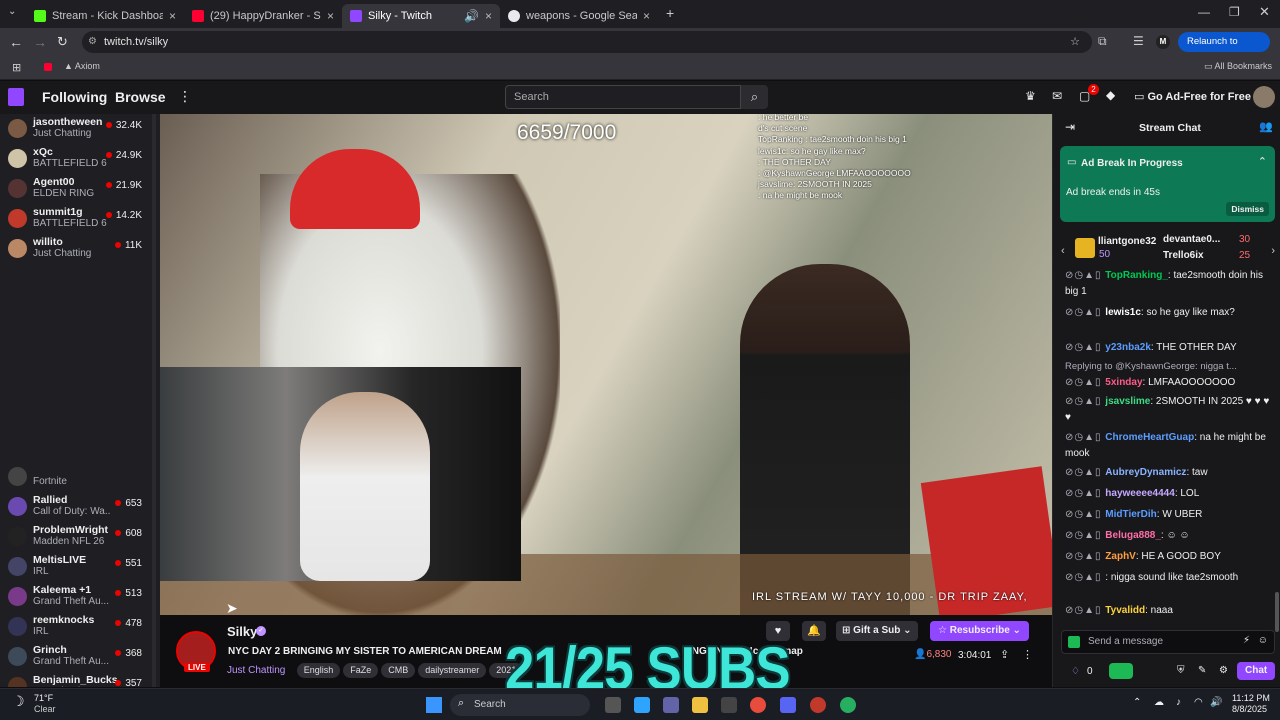 The image size is (1280, 720). I want to click on tab-google-search: weapons - Google Search×, so click(579, 16).